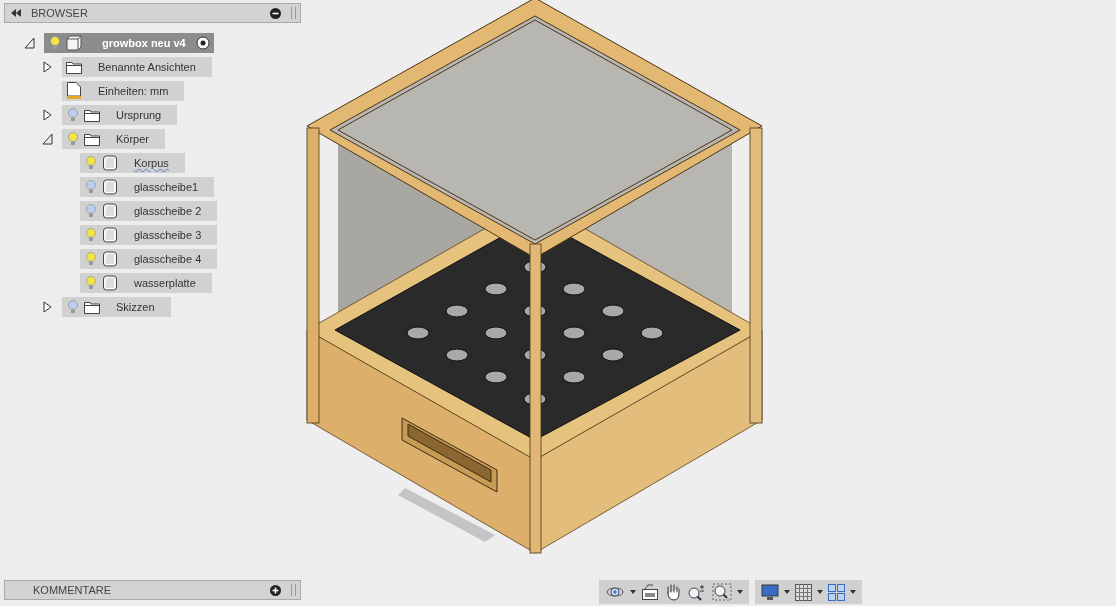 This screenshot has width=1116, height=606. What do you see at coordinates (722, 592) in the screenshot?
I see `zoom-window-icon` at bounding box center [722, 592].